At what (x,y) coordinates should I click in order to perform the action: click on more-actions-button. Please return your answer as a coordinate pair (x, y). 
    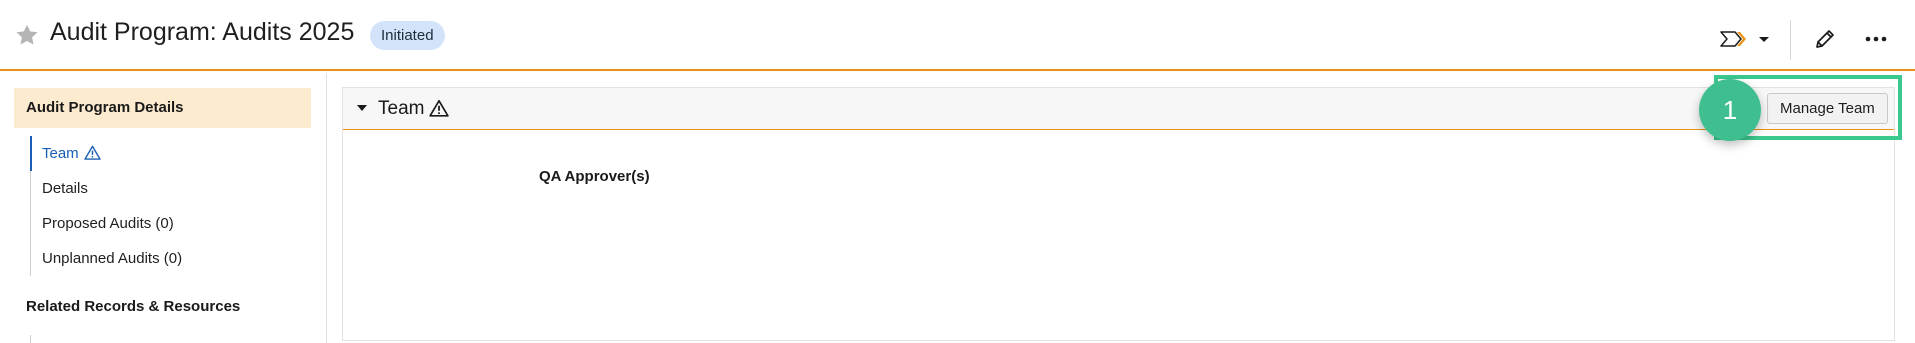
    Looking at the image, I should click on (1876, 39).